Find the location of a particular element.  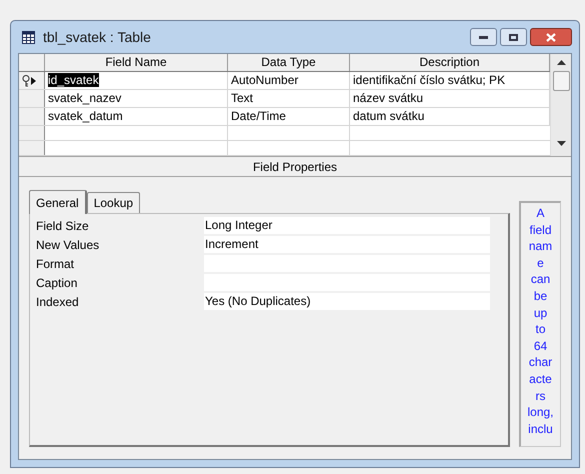

property-field: Increment is located at coordinates (347, 244).